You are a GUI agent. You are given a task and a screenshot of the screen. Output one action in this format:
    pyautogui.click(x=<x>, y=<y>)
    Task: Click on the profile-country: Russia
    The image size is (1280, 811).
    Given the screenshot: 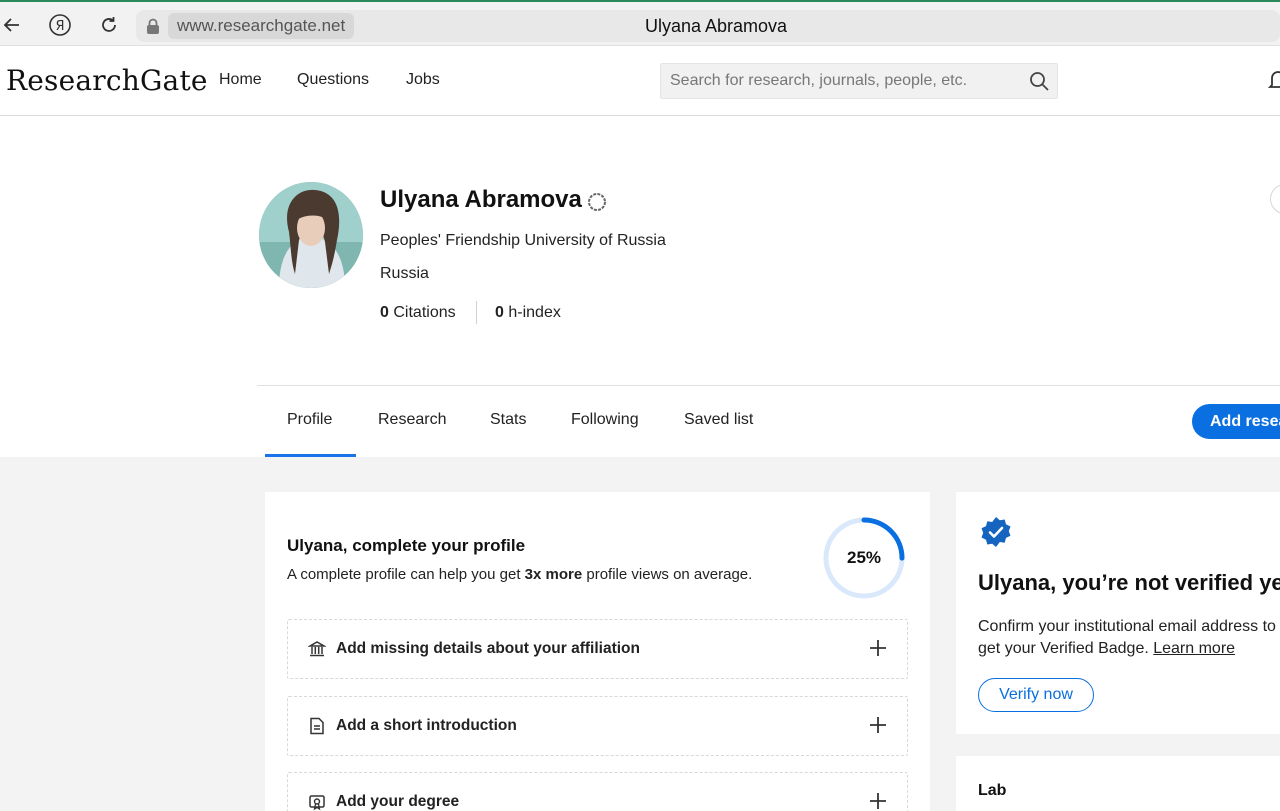 What is the action you would take?
    pyautogui.click(x=404, y=273)
    